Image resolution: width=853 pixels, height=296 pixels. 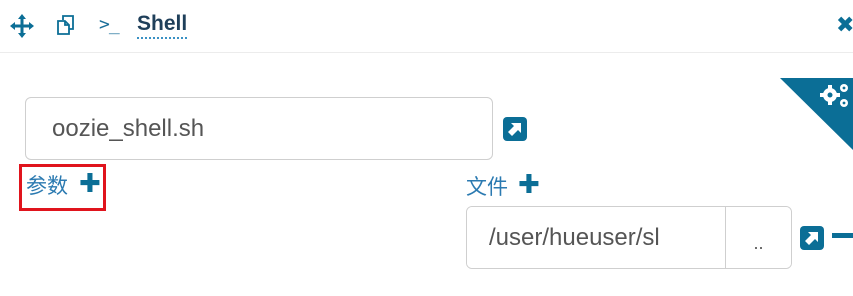 What do you see at coordinates (515, 129) in the screenshot?
I see `script-open-link-icon` at bounding box center [515, 129].